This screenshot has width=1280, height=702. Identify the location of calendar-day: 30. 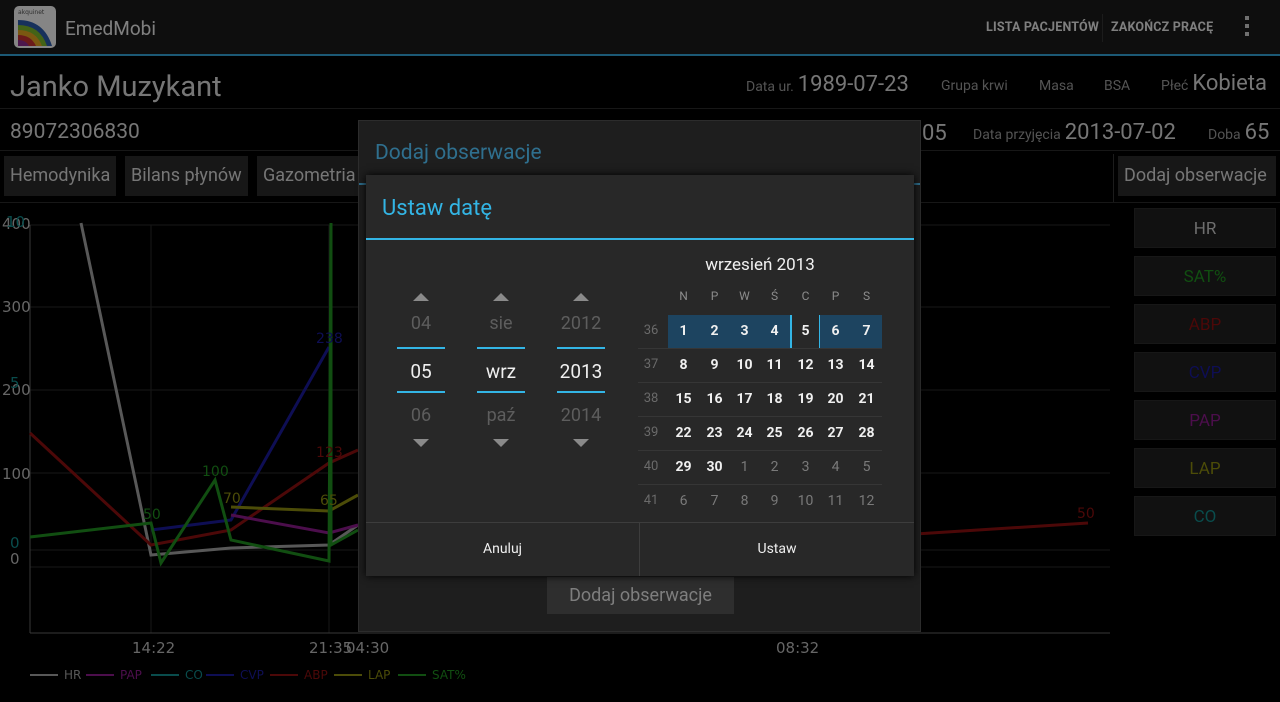
(714, 467).